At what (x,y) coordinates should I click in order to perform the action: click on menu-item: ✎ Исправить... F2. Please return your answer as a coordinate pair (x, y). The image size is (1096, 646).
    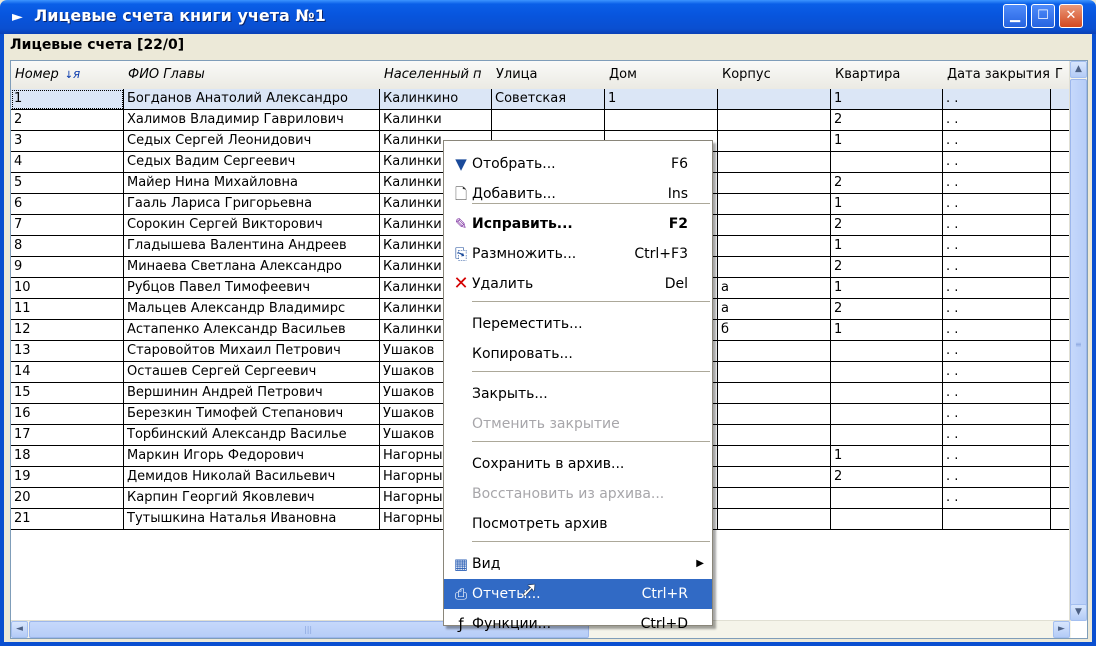
    Looking at the image, I should click on (578, 224).